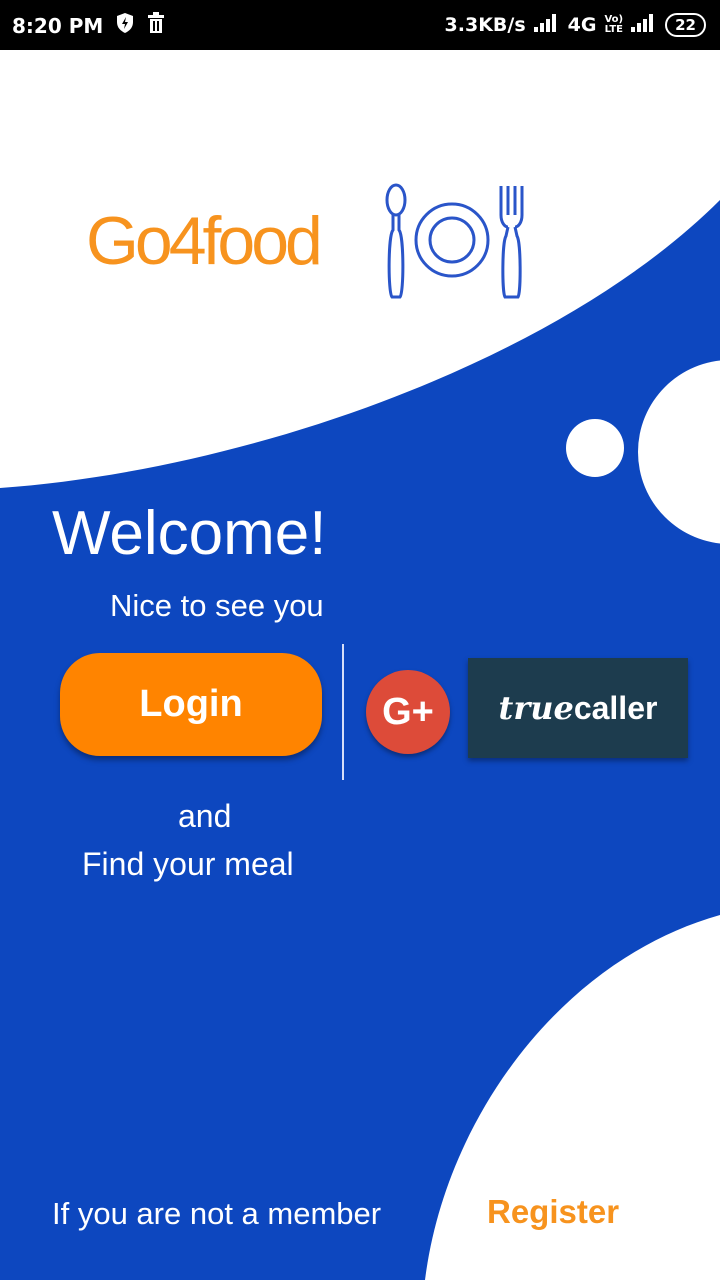 The height and width of the screenshot is (1280, 720). What do you see at coordinates (189, 533) in the screenshot?
I see `welcome-heading: Welcome!` at bounding box center [189, 533].